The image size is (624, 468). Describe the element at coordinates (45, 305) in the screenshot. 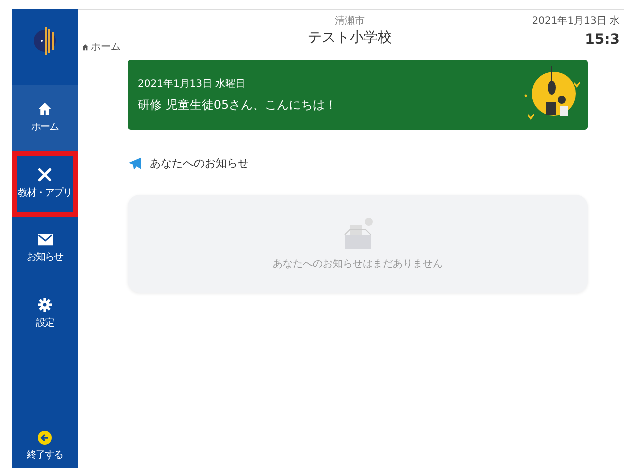

I see `settings-icon` at that location.